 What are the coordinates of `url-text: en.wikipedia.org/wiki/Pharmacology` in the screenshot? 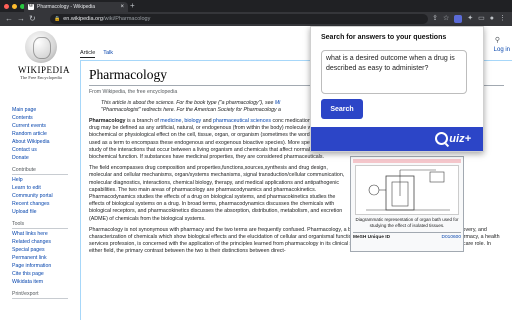 It's located at (107, 19).